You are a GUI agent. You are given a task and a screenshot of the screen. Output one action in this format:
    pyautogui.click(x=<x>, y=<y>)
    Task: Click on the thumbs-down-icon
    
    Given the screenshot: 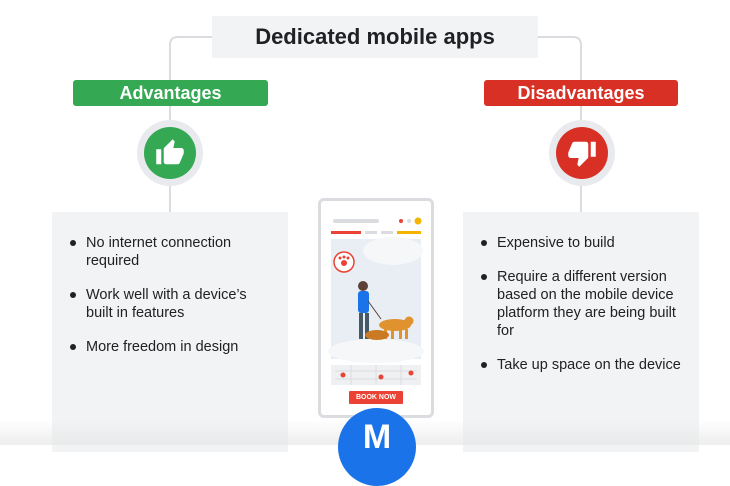 What is the action you would take?
    pyautogui.click(x=582, y=154)
    